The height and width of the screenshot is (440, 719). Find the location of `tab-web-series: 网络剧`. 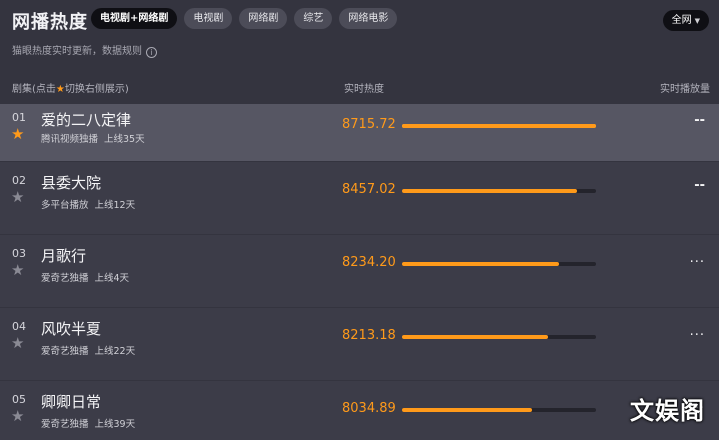

tab-web-series: 网络剧 is located at coordinates (263, 18).